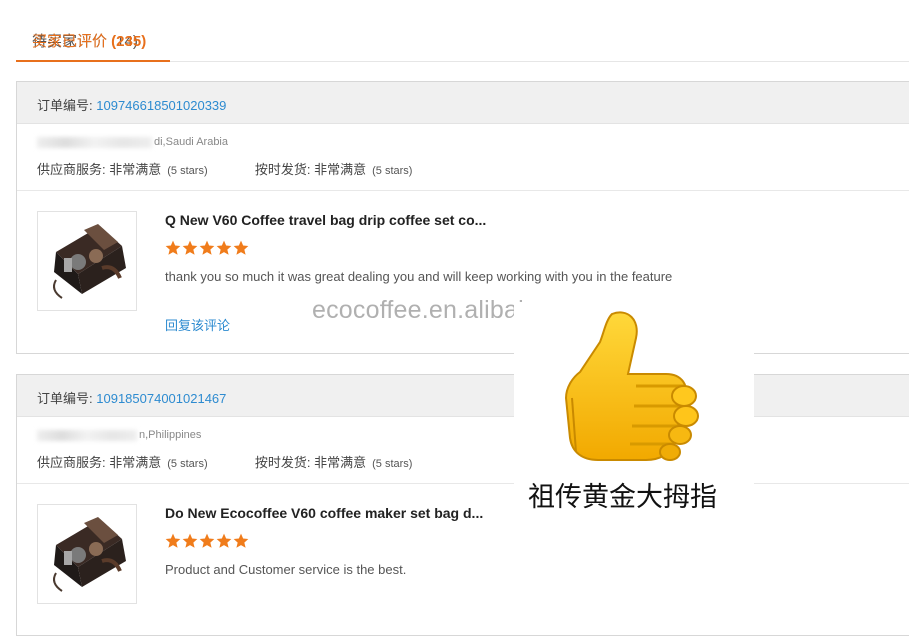  I want to click on buyer-location: n,Philippines, so click(119, 435).